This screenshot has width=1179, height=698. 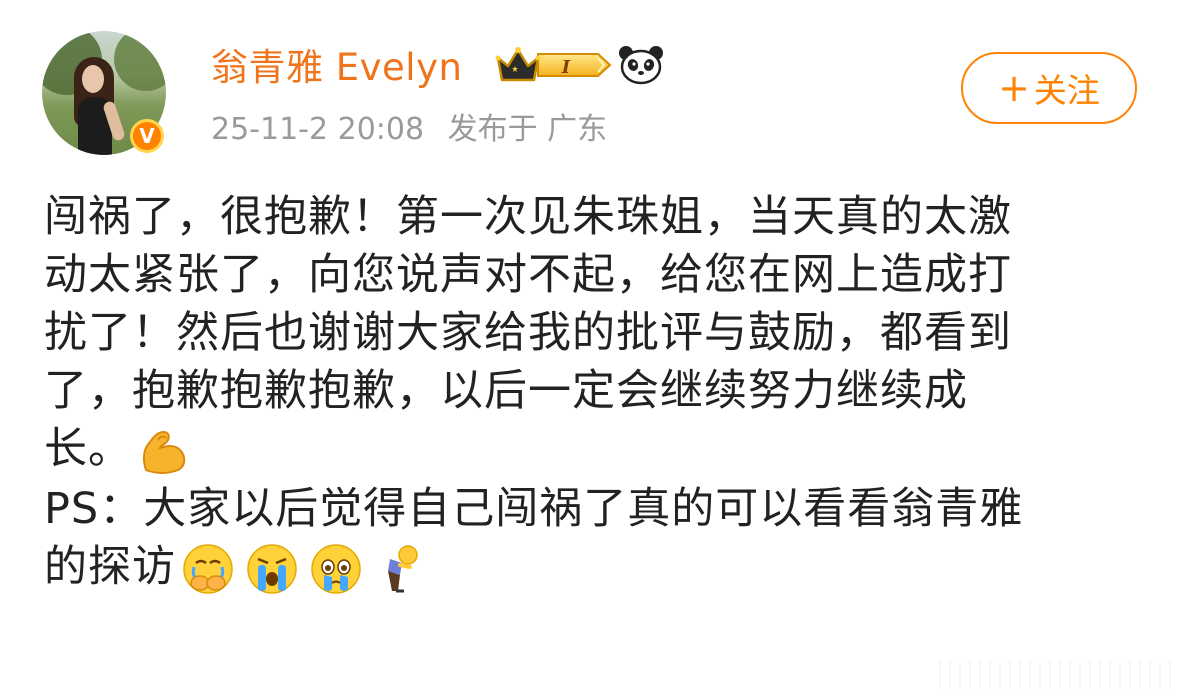 What do you see at coordinates (318, 129) in the screenshot?
I see `post-timestamp: 25-11-2 20:08` at bounding box center [318, 129].